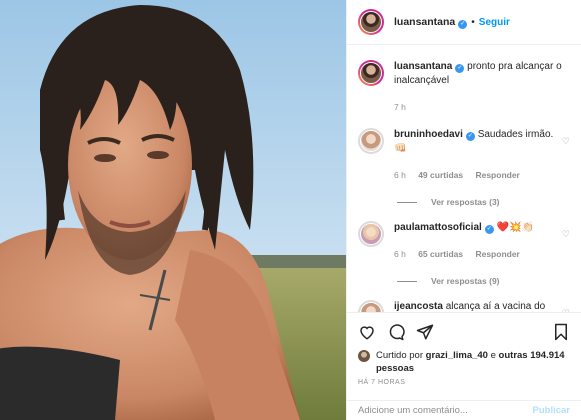 The width and height of the screenshot is (581, 420). Describe the element at coordinates (515, 227) in the screenshot. I see `comment-text: ❤️💥👏🏻` at that location.